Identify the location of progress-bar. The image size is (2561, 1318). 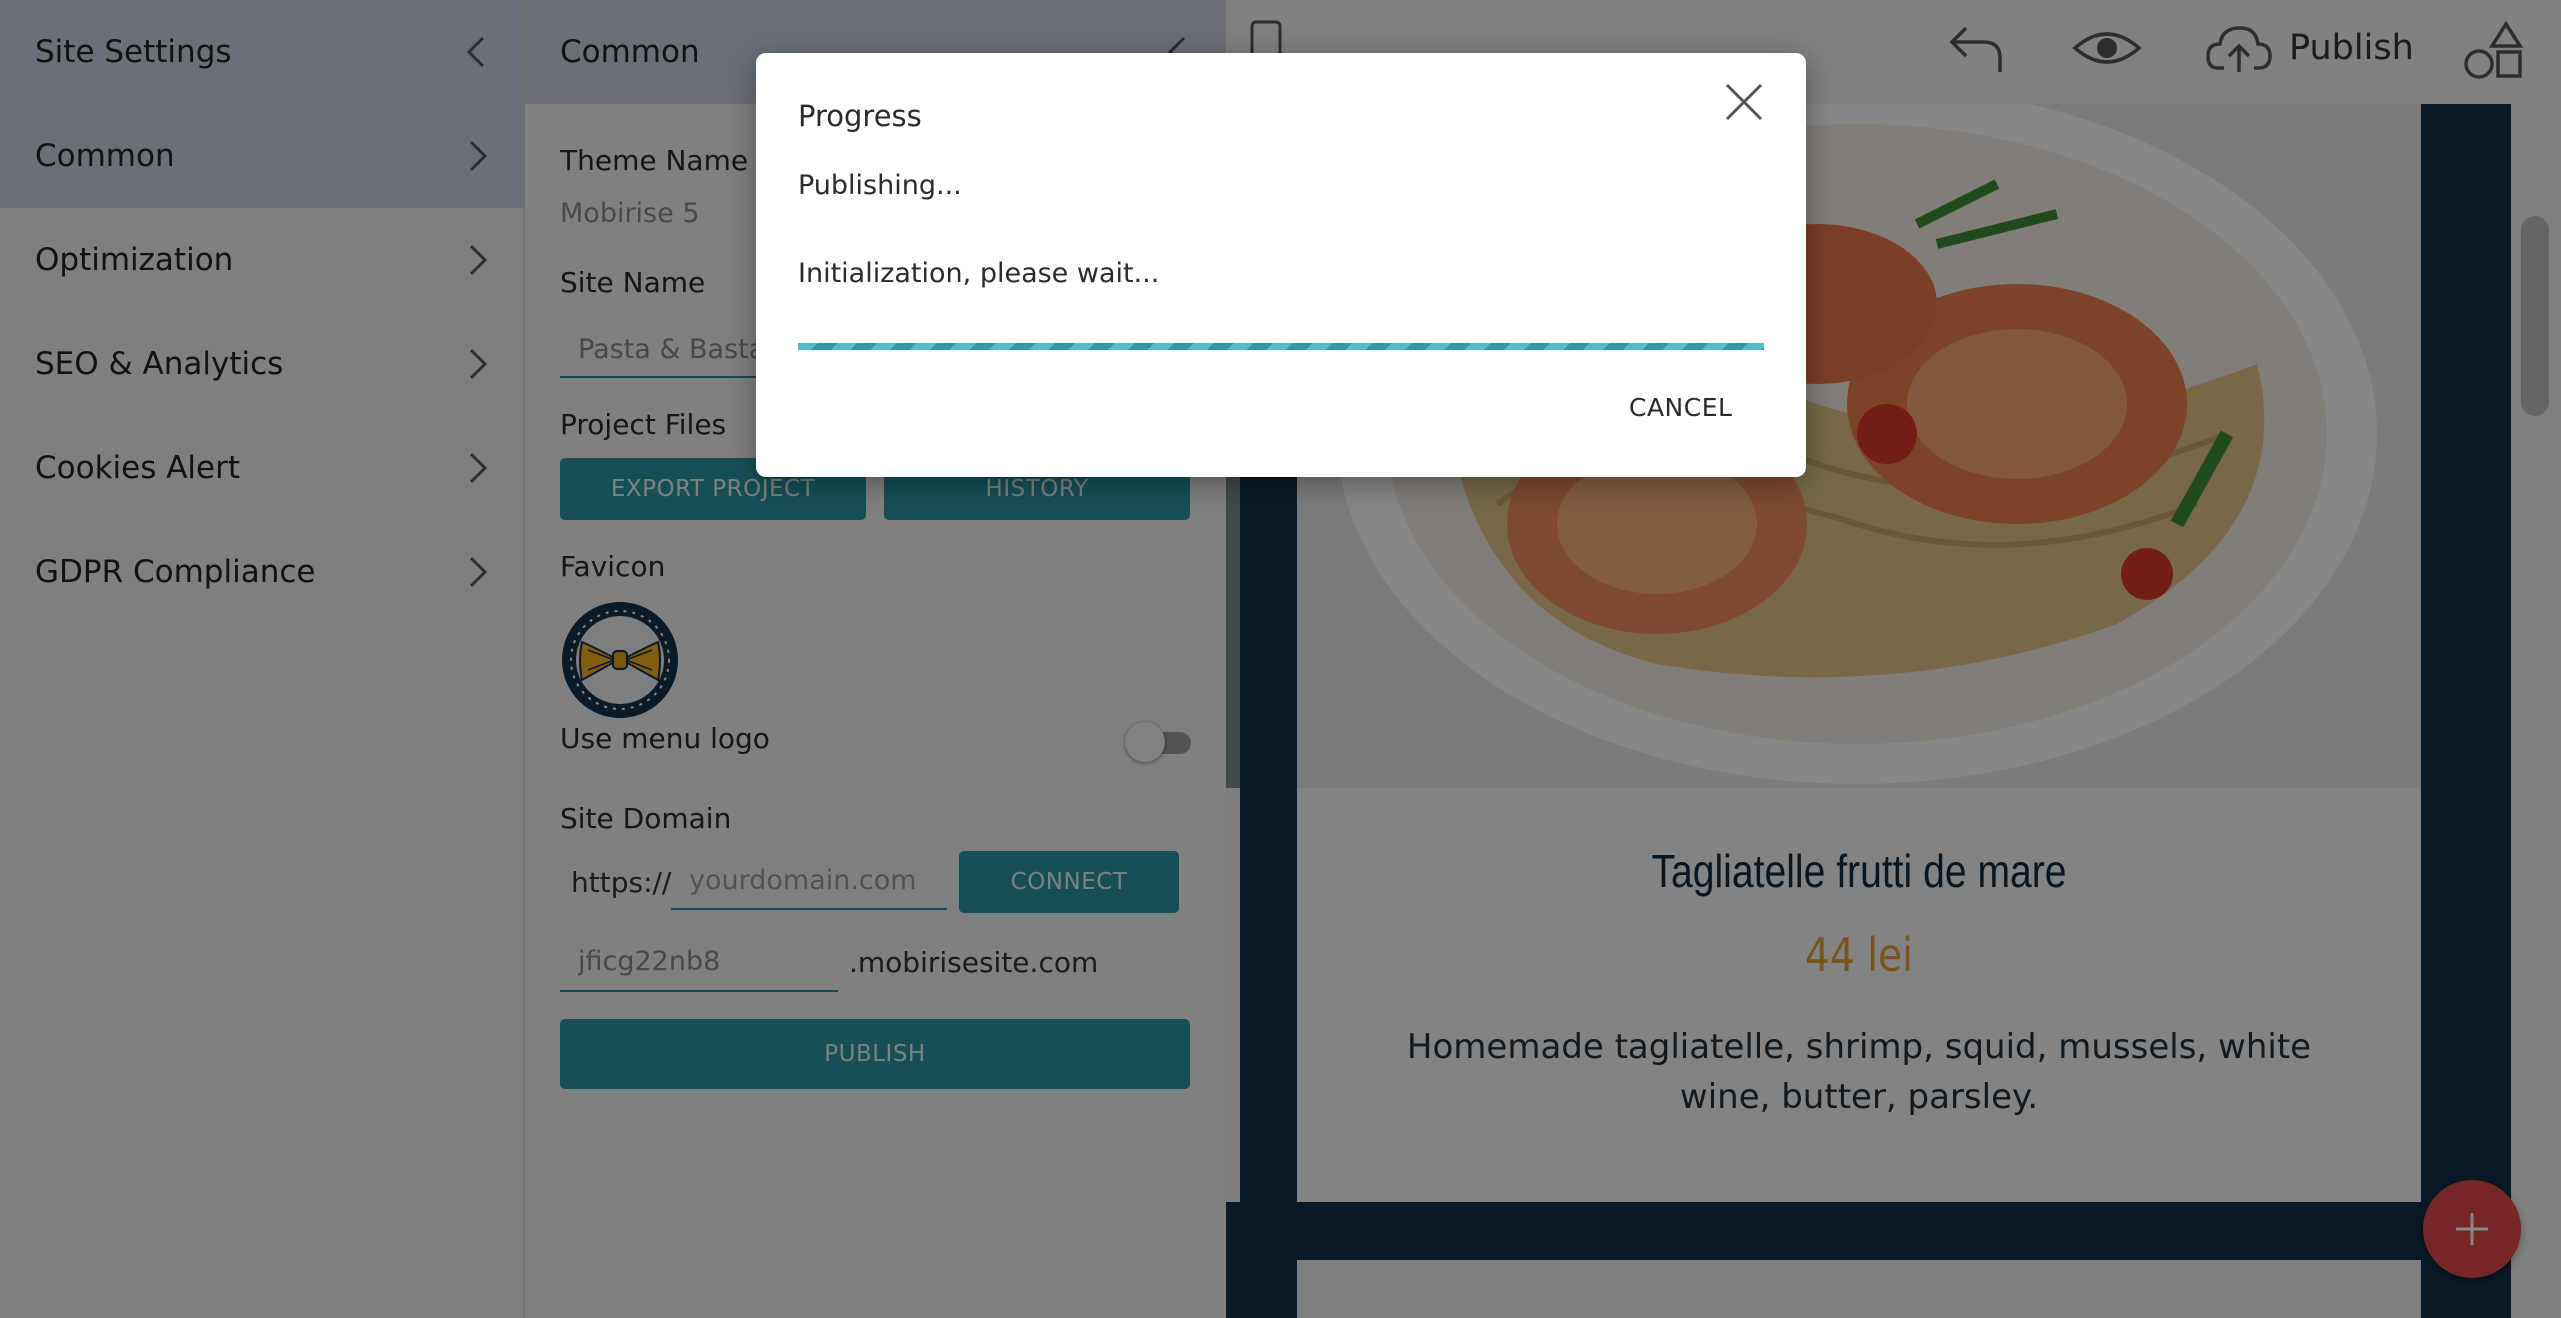
(1281, 346).